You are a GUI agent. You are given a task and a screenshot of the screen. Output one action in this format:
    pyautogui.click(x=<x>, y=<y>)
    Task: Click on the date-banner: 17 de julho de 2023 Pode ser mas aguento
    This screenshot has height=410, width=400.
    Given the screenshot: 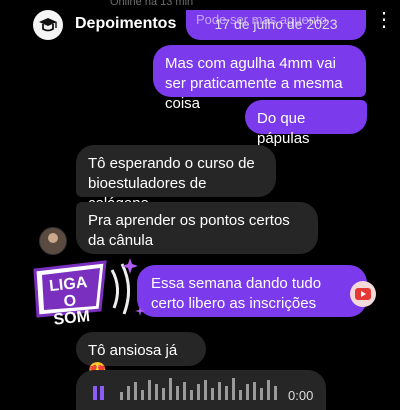 What is the action you would take?
    pyautogui.click(x=276, y=25)
    